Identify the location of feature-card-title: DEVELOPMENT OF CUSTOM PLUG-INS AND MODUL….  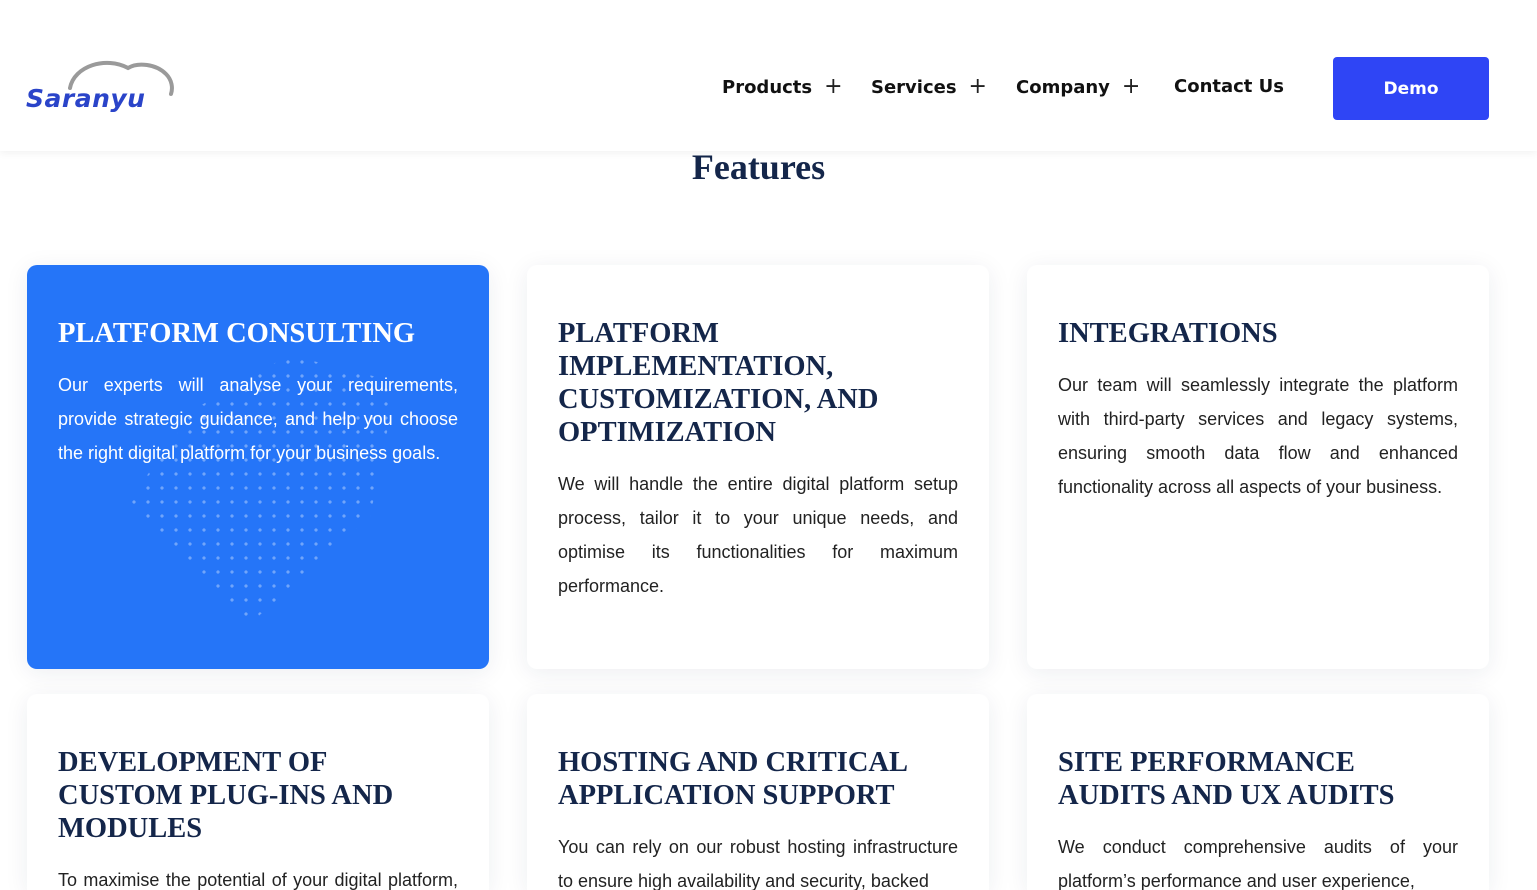
(226, 795).